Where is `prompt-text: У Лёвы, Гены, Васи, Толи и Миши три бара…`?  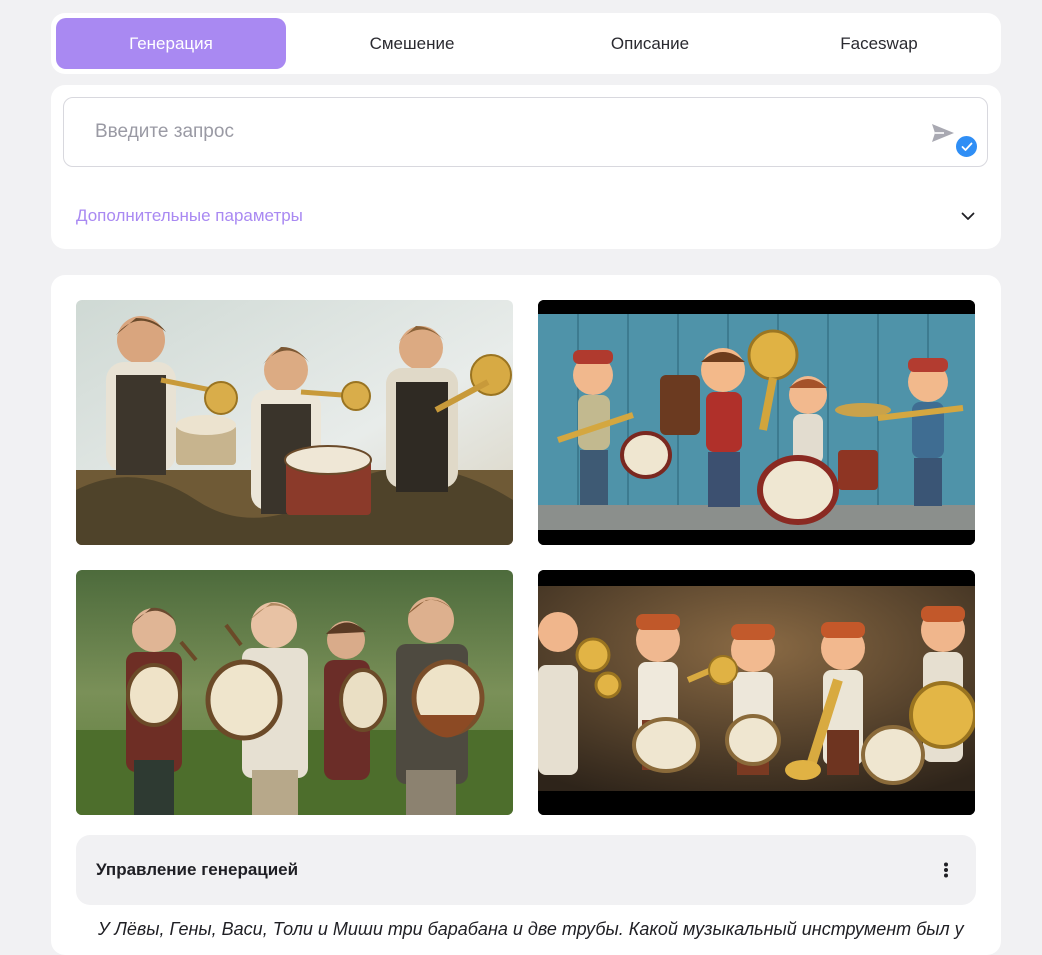
prompt-text: У Лёвы, Гены, Васи, Толи и Миши три бара… is located at coordinates (531, 929).